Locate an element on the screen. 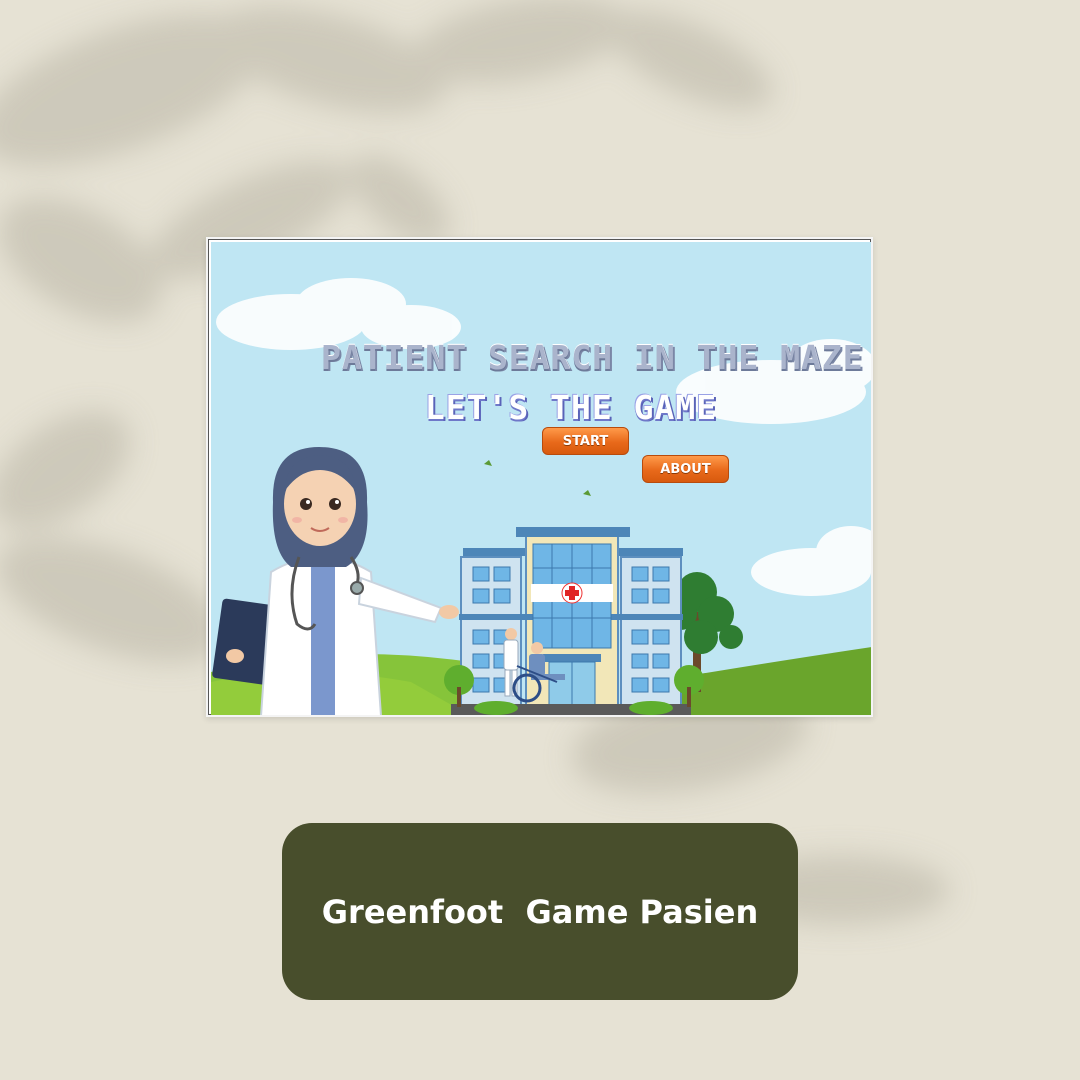 The image size is (1080, 1080). game-title: PATIENT SEARCH IN THE MAZE is located at coordinates (592, 357).